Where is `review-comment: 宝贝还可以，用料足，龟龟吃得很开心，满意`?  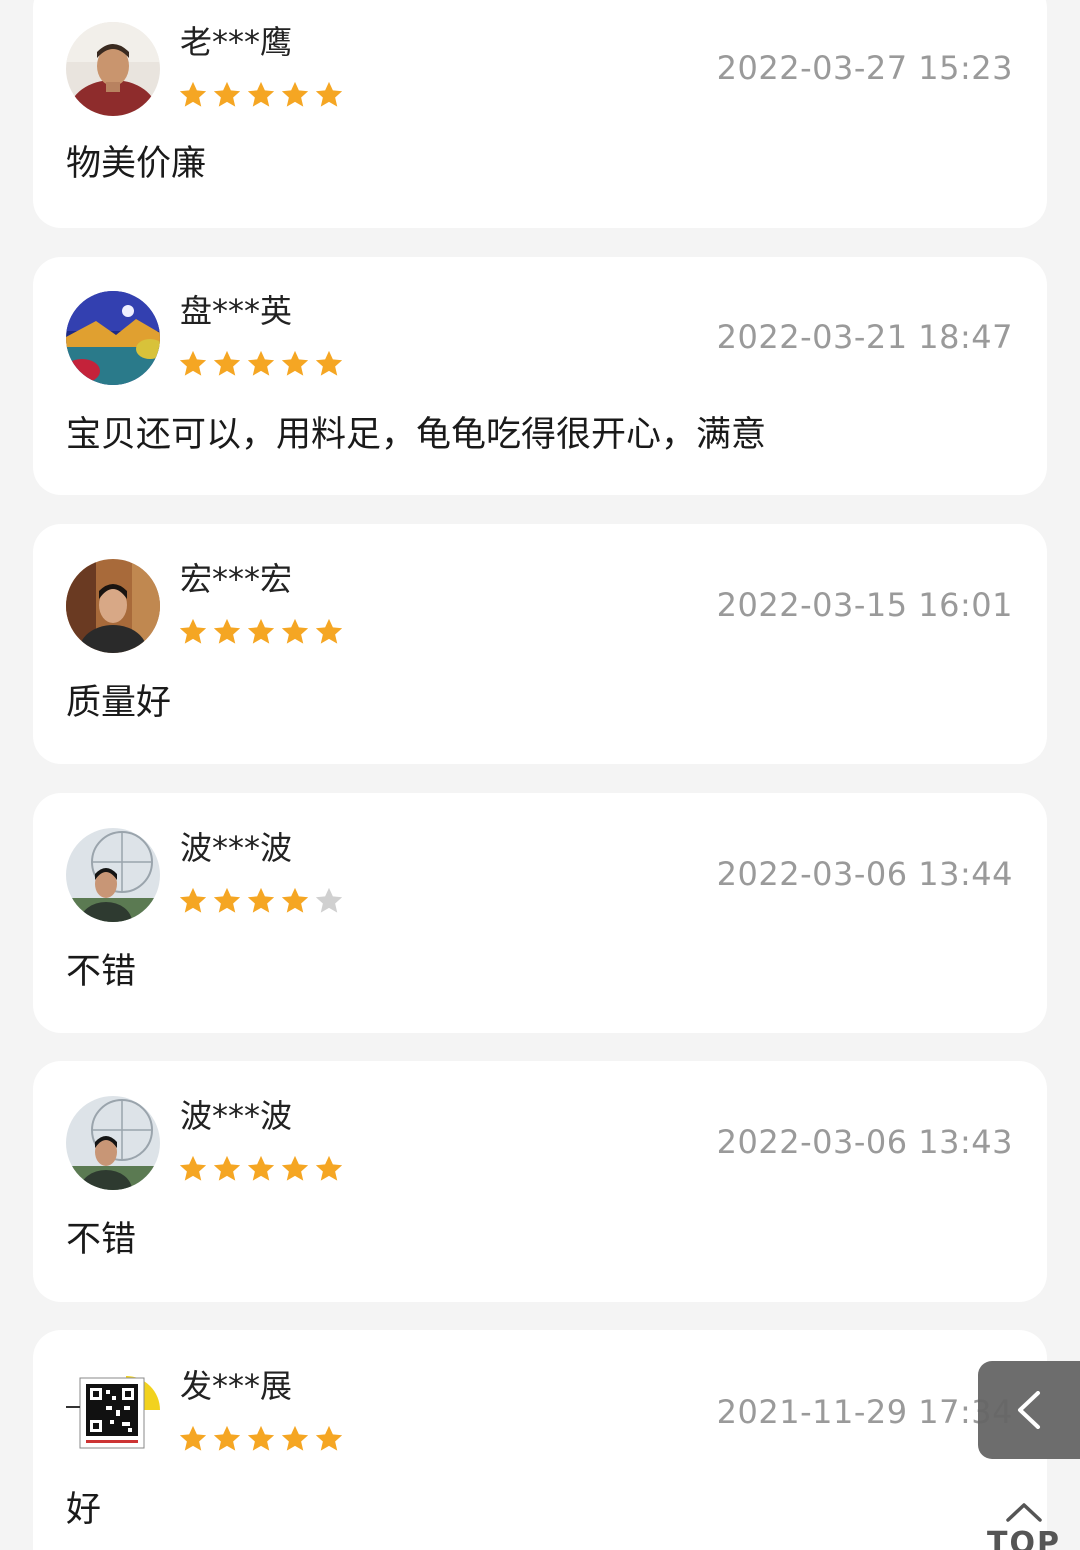 review-comment: 宝贝还可以，用料足，龟龟吃得很开心，满意 is located at coordinates (416, 435).